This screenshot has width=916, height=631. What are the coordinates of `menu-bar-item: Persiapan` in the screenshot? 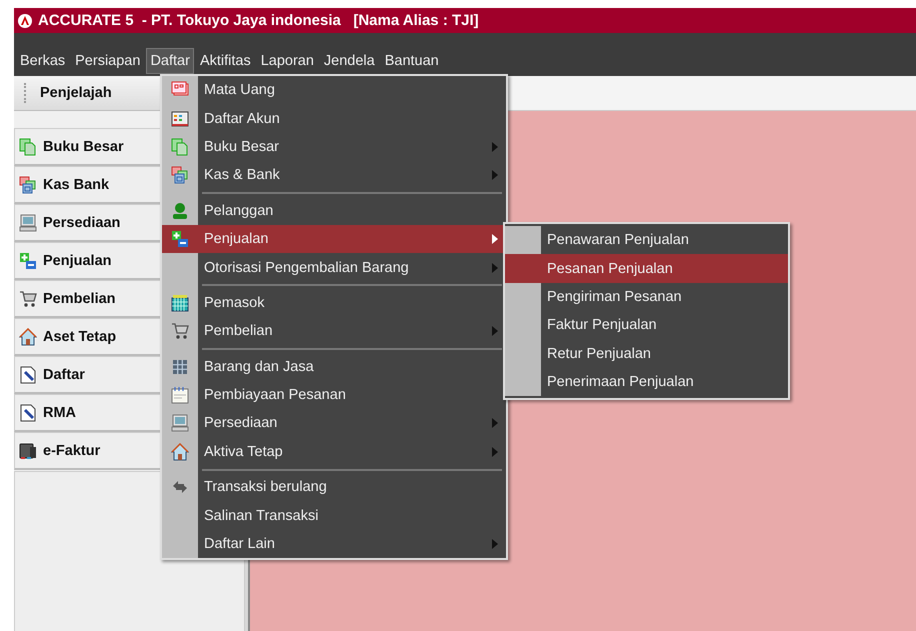 It's located at (107, 61).